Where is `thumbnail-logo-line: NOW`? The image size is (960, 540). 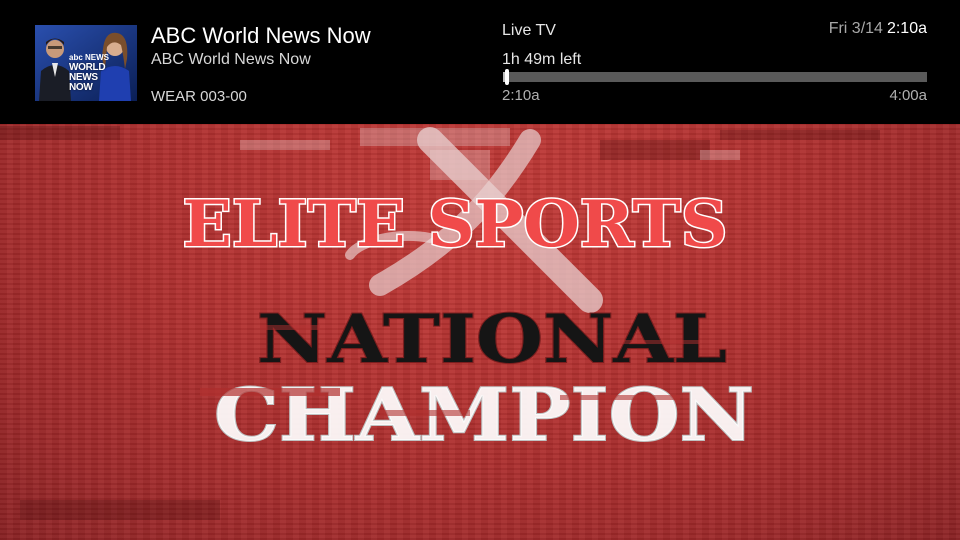 thumbnail-logo-line: NOW is located at coordinates (81, 87).